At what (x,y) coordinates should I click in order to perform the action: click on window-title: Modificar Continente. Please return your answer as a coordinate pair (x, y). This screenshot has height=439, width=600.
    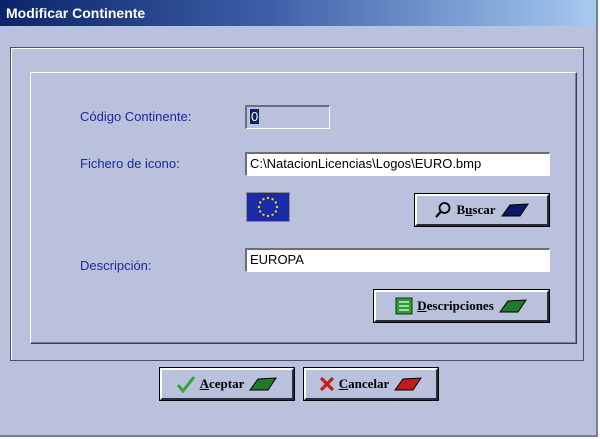
    Looking at the image, I should click on (76, 13).